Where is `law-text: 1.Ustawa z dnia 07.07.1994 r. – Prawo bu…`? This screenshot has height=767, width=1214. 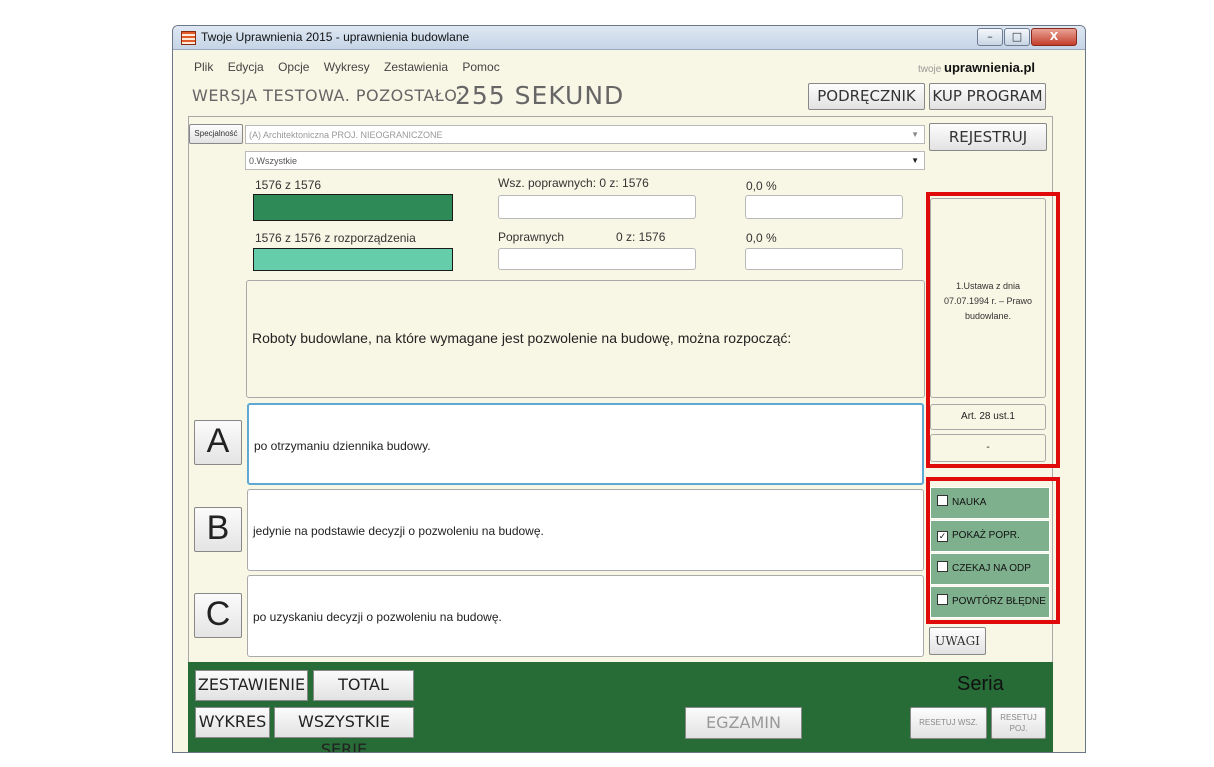 law-text: 1.Ustawa z dnia 07.07.1994 r. – Prawo bu… is located at coordinates (988, 301).